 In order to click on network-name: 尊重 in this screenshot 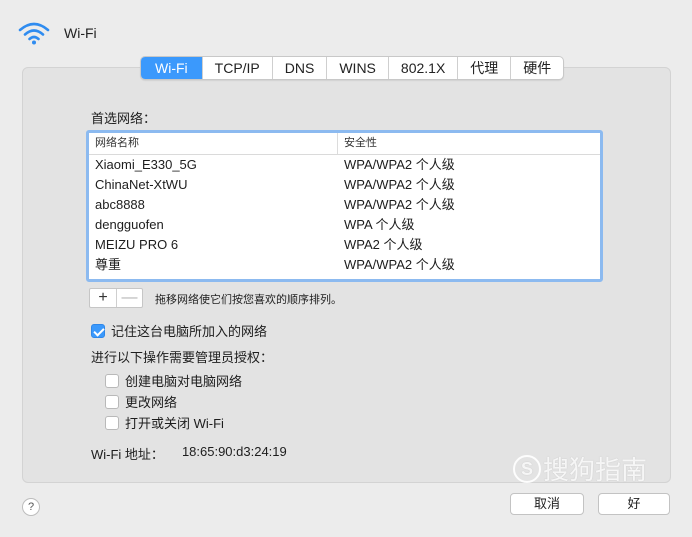, I will do `click(108, 264)`.